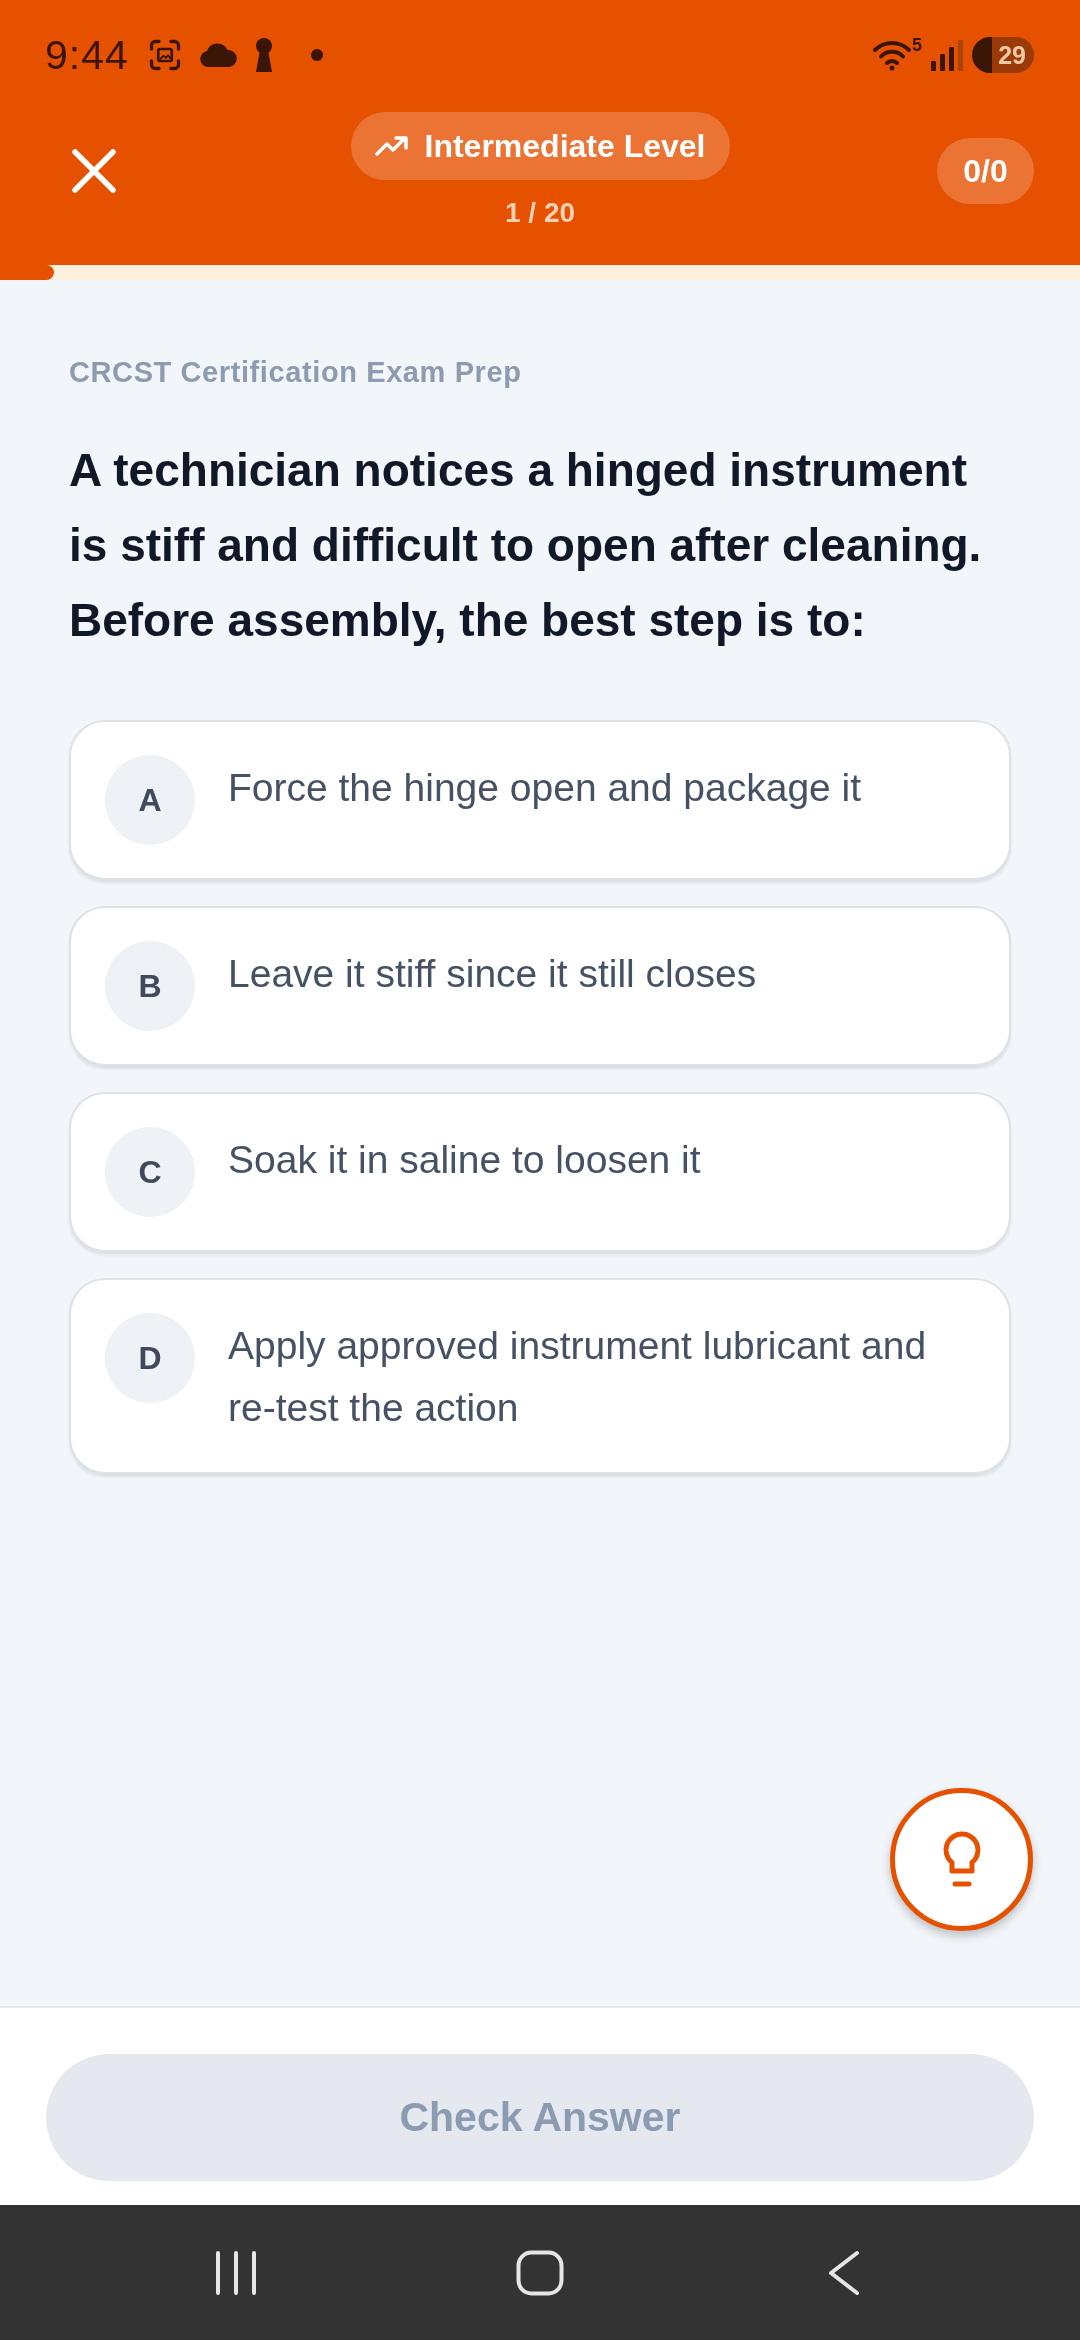 The image size is (1080, 2340). What do you see at coordinates (985, 171) in the screenshot?
I see `score-counter: 0/0` at bounding box center [985, 171].